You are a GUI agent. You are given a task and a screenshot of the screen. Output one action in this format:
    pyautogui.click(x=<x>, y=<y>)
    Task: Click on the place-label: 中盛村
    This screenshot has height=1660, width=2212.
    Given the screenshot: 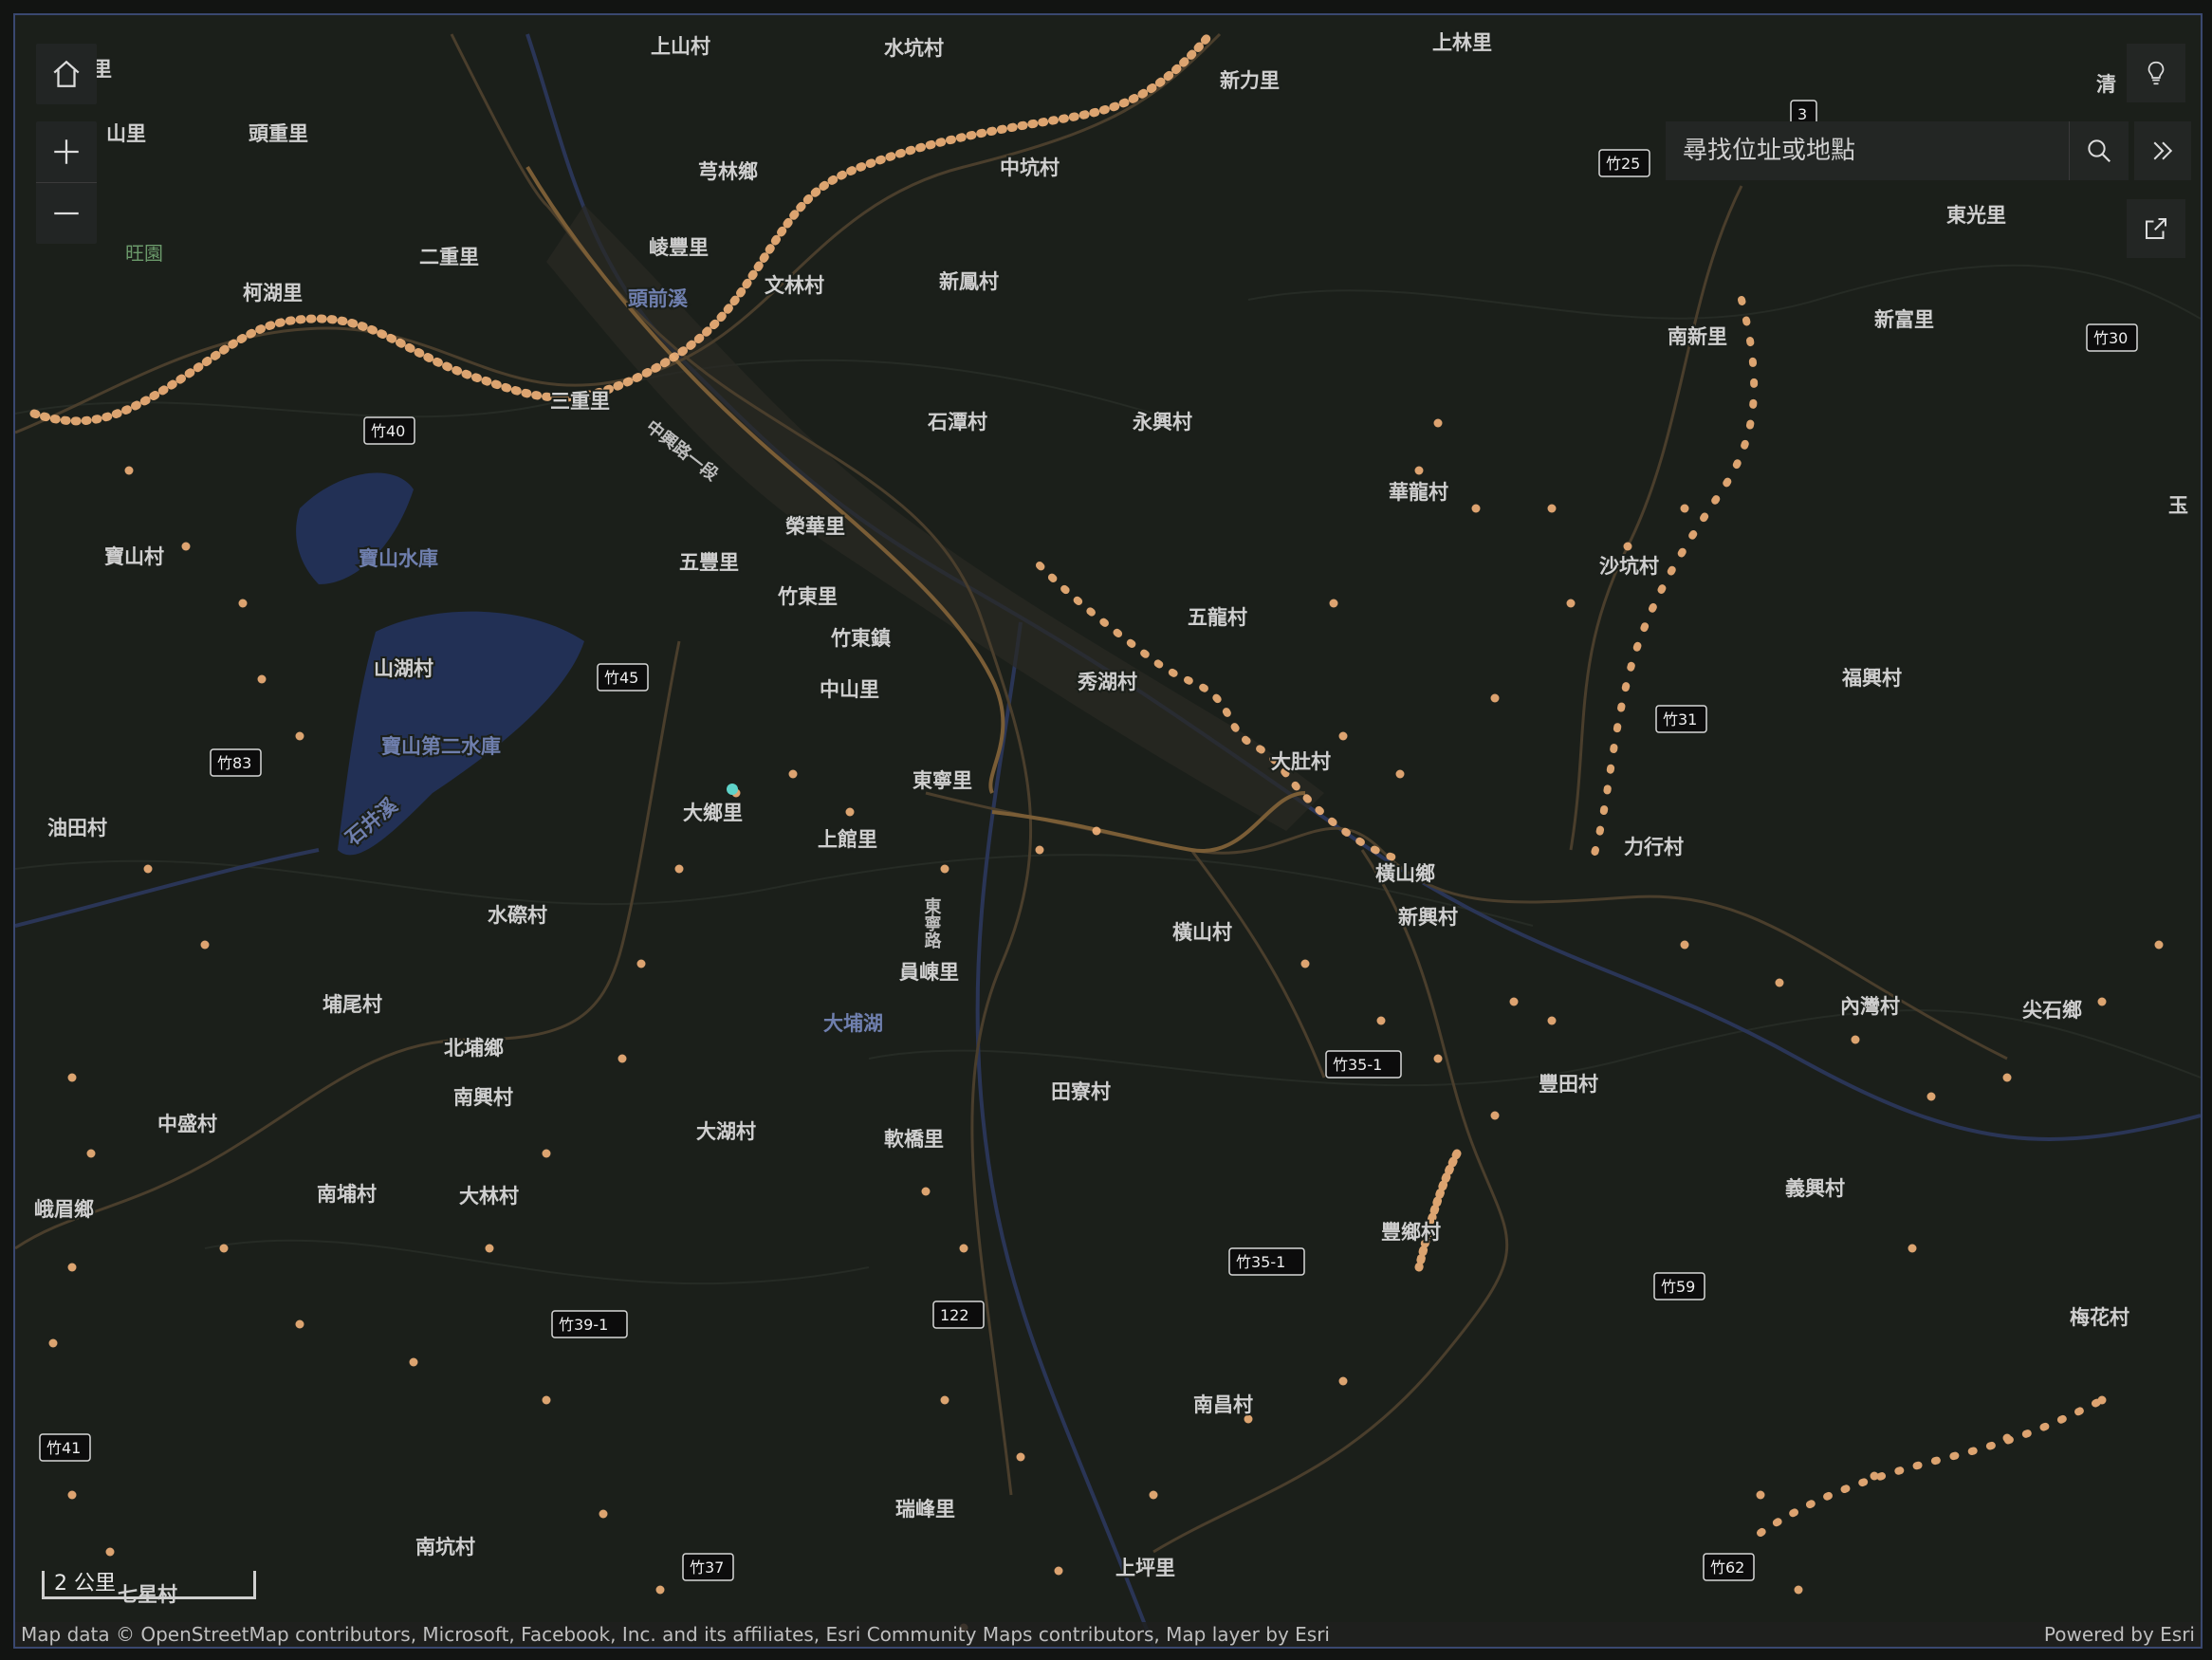 What is the action you would take?
    pyautogui.click(x=187, y=1124)
    